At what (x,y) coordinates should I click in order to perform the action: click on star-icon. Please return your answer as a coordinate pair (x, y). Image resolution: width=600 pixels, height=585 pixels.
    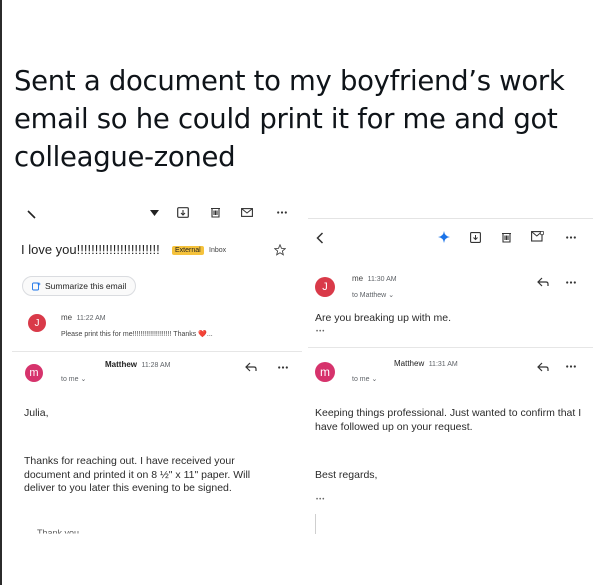
    Looking at the image, I should click on (280, 250).